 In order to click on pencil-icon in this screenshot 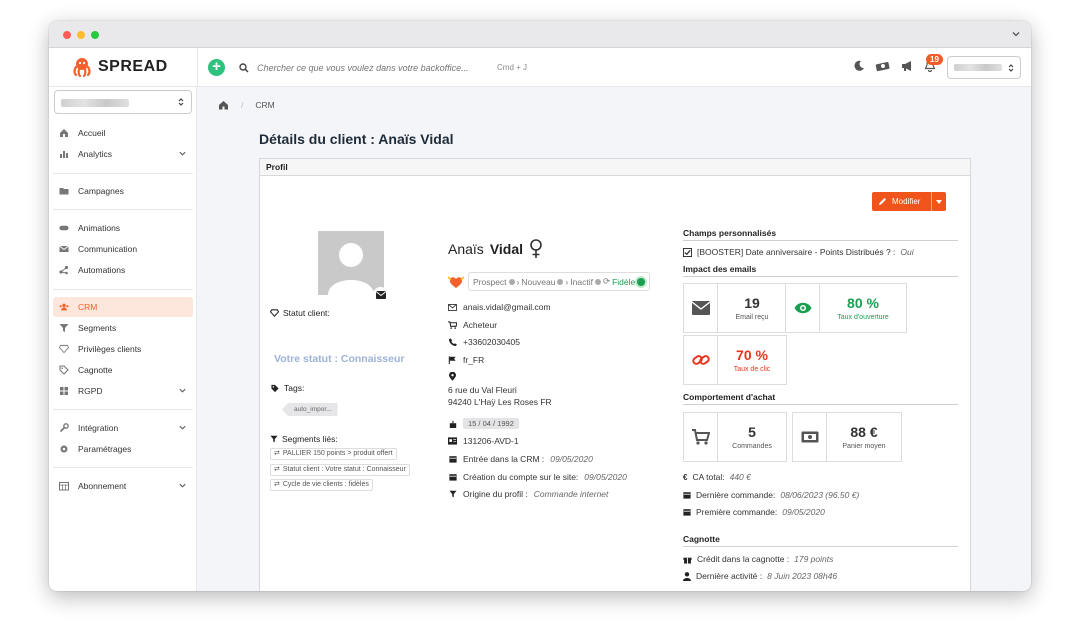, I will do `click(882, 201)`.